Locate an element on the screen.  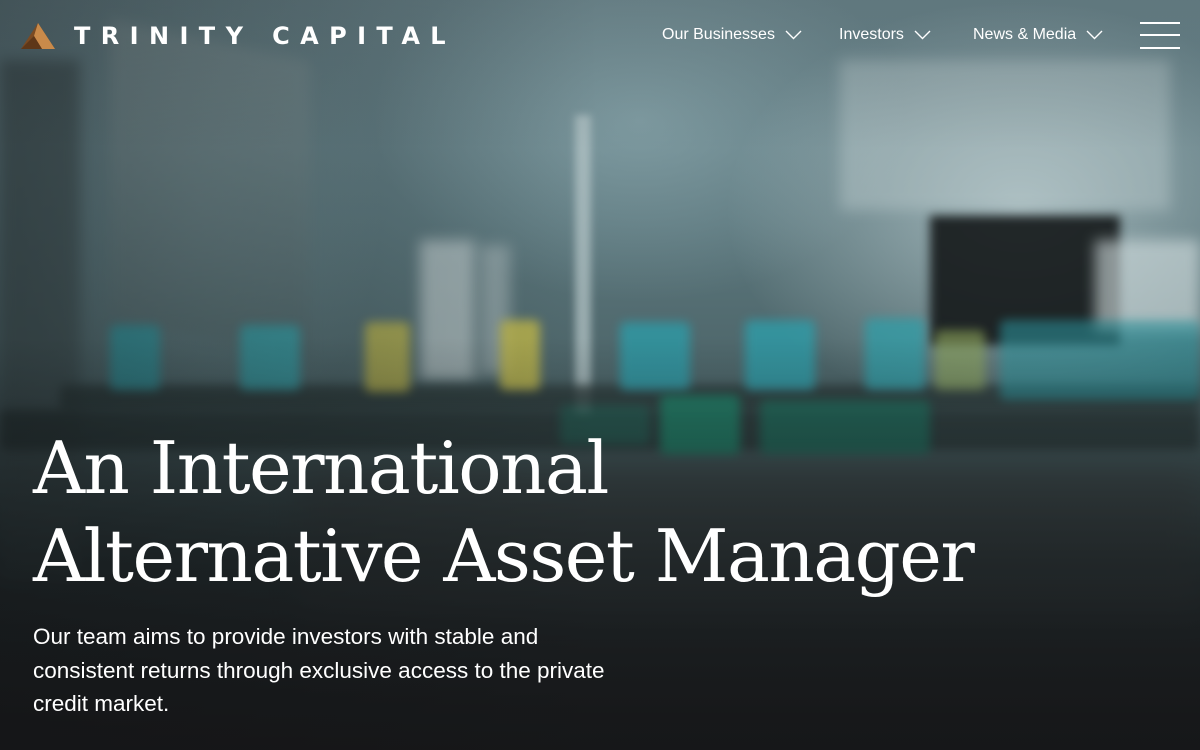
nav-label: News & Media is located at coordinates (1025, 34).